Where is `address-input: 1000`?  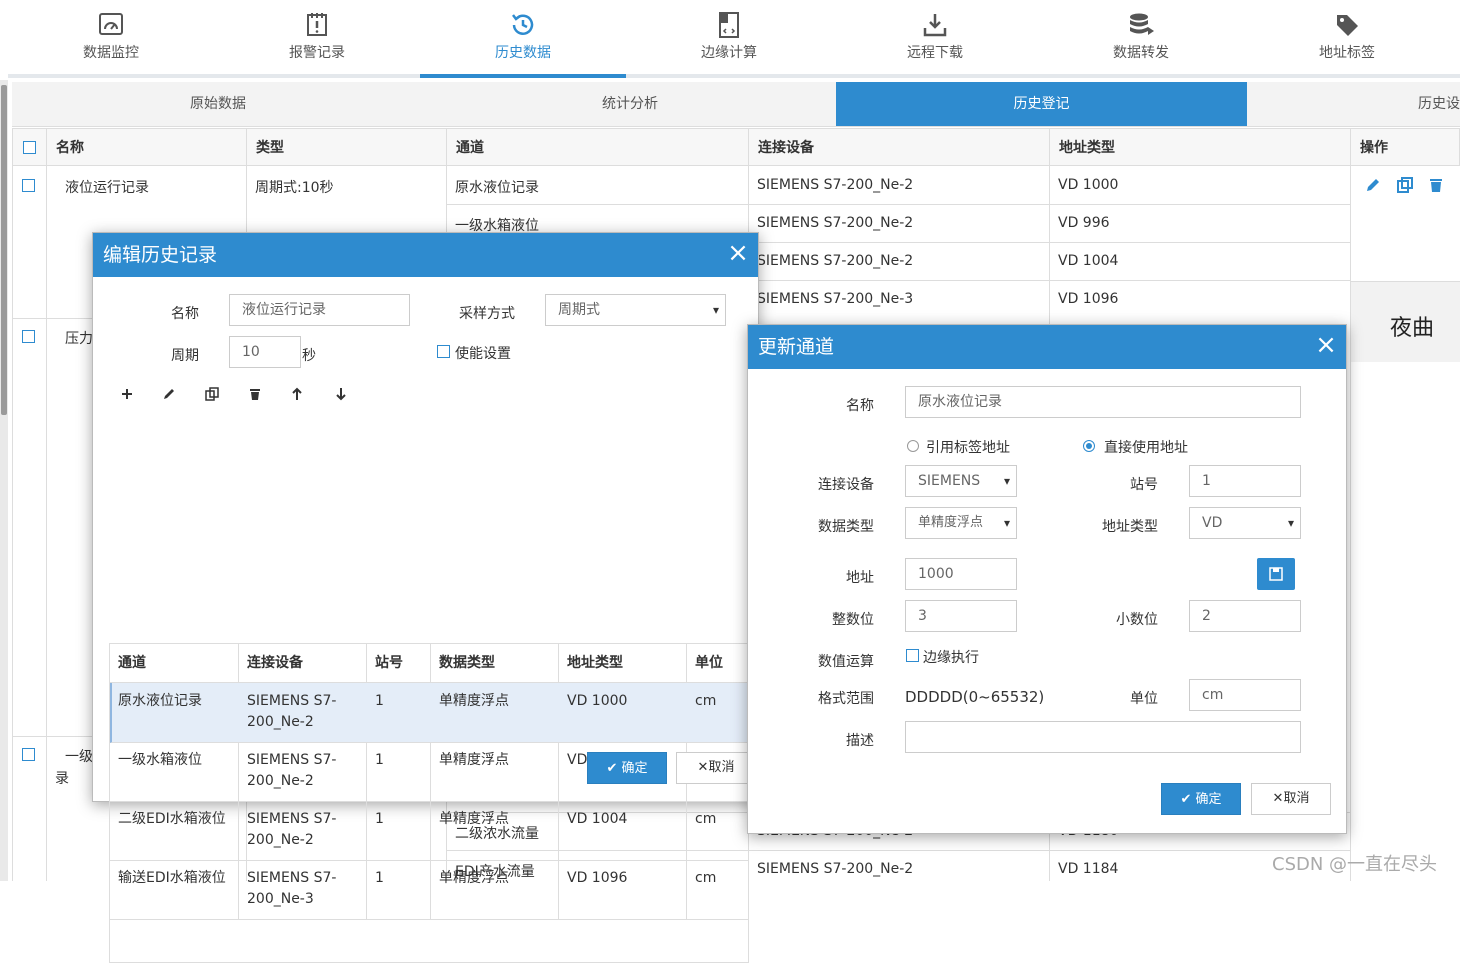
address-input: 1000 is located at coordinates (961, 574).